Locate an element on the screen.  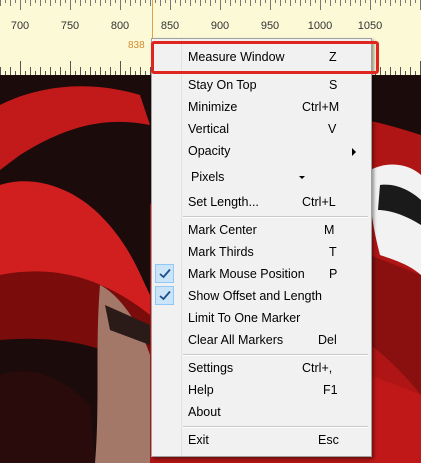
ruler-label: 800 is located at coordinates (120, 26).